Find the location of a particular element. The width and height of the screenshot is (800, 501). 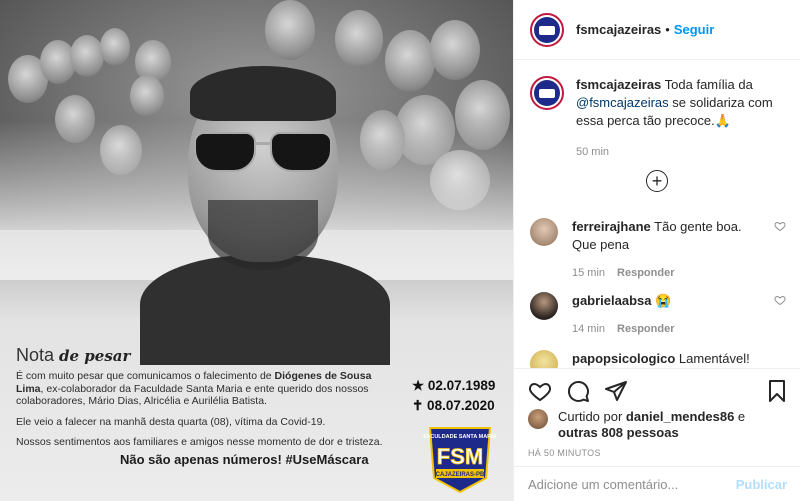

follow-button: Seguir is located at coordinates (694, 29).